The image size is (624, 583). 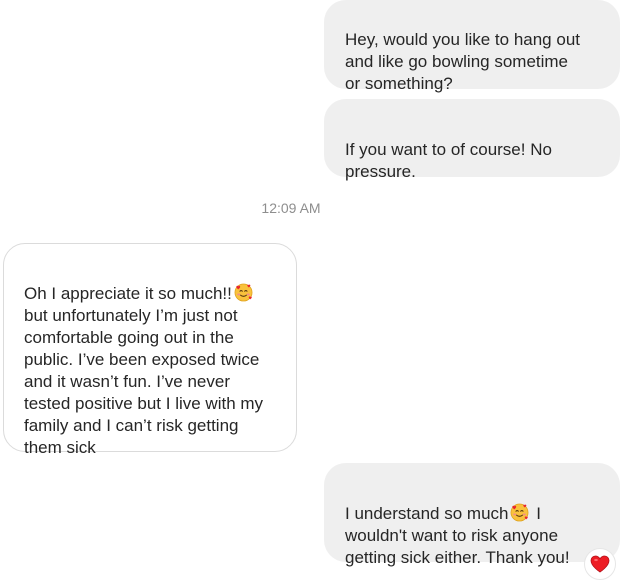 I want to click on message-text: Oh I appreciate it so much!!, so click(x=128, y=293).